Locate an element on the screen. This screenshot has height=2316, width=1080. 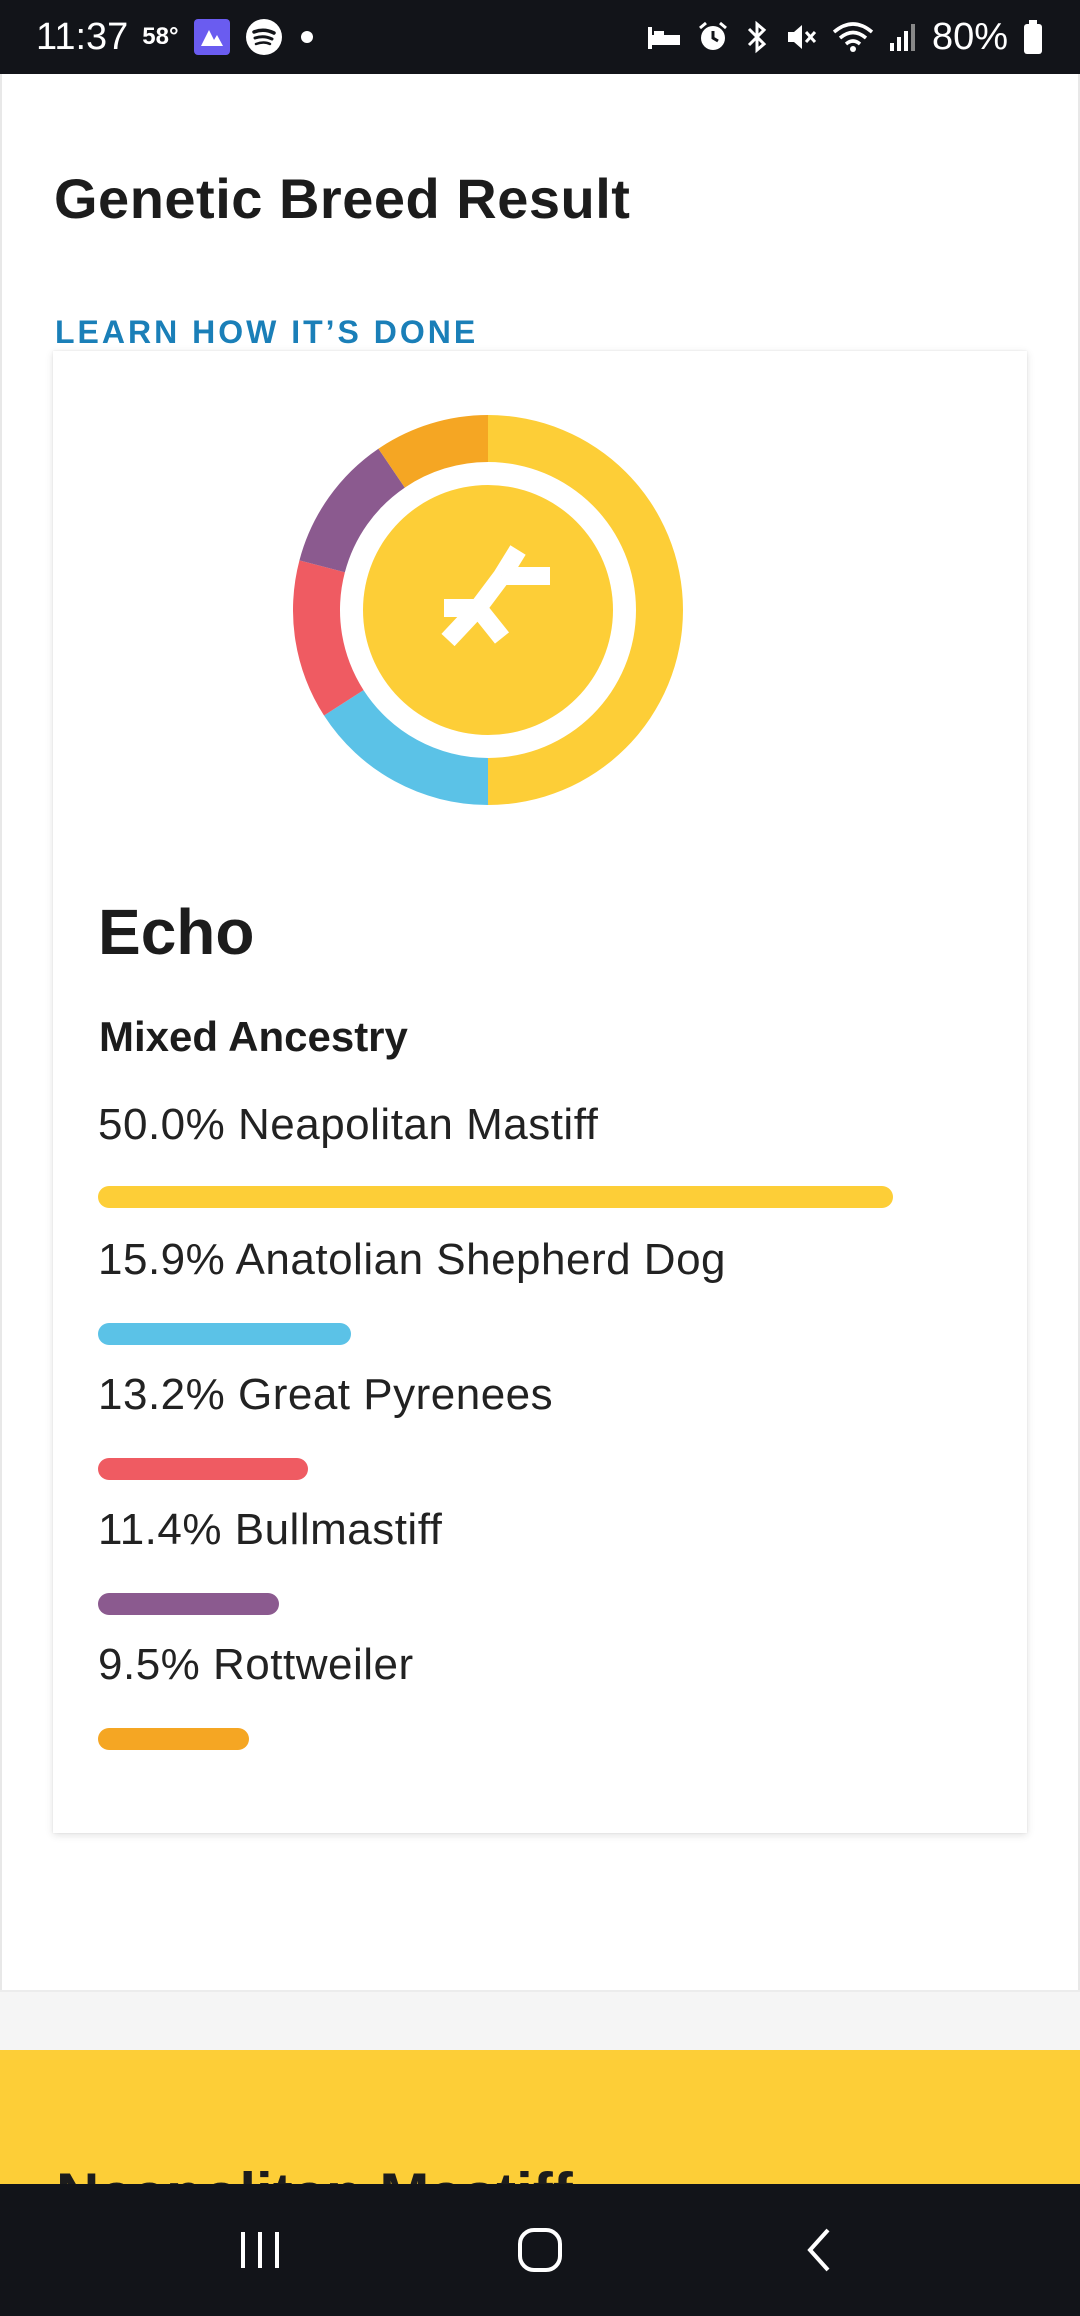
breed-label: 11.4% Bullmastiff is located at coordinates (270, 1529).